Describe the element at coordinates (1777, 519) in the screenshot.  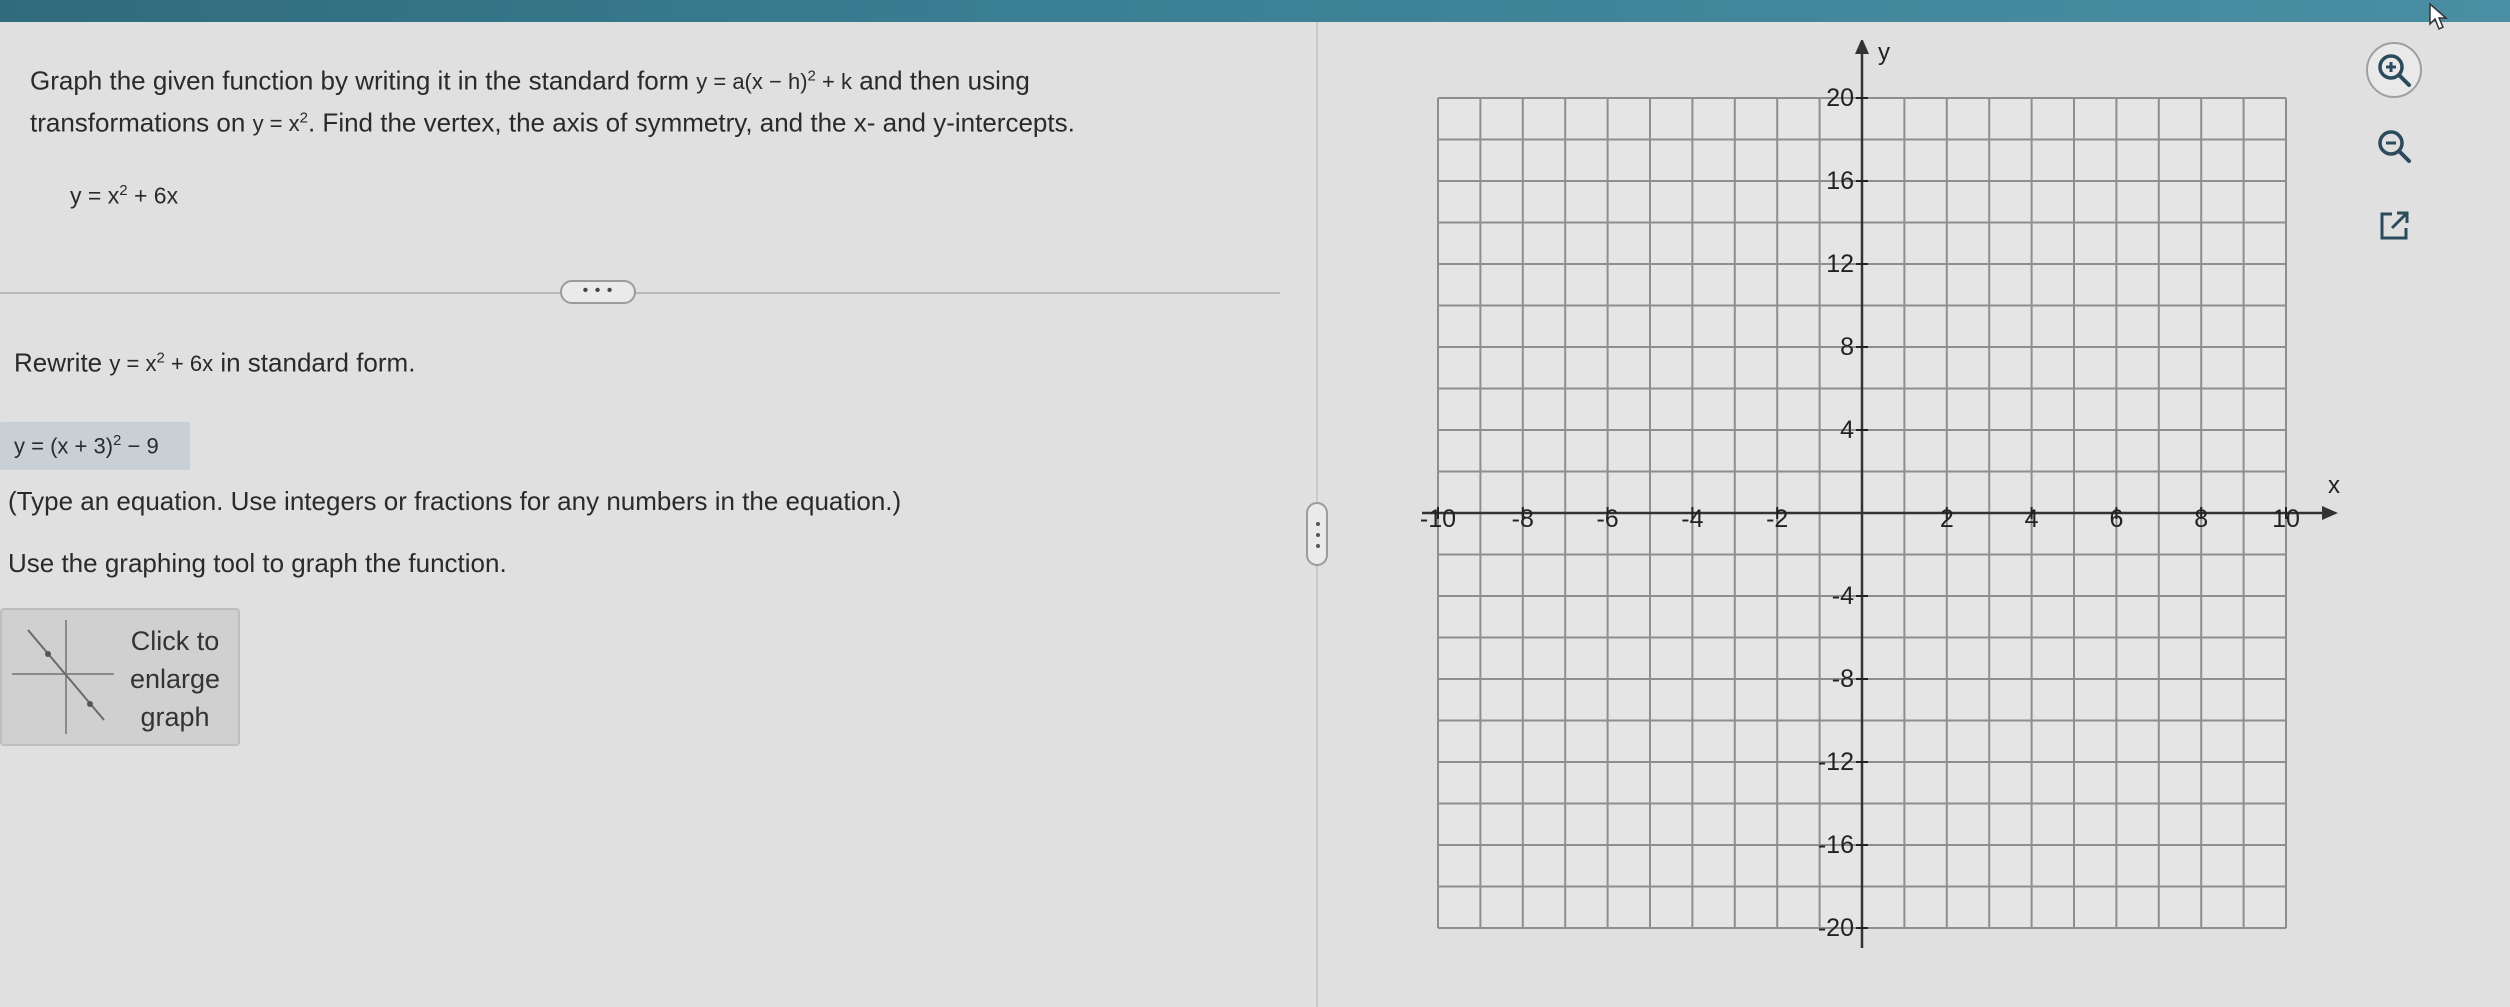
I see `x-tick-label: -2` at that location.